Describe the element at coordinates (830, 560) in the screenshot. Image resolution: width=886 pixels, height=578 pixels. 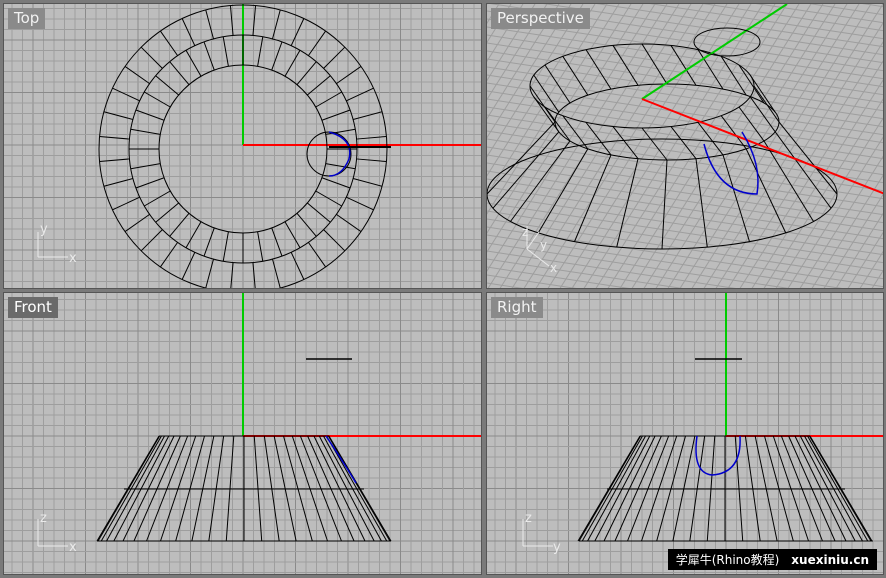
I see `watermark-site: xuexiniu.cn` at that location.